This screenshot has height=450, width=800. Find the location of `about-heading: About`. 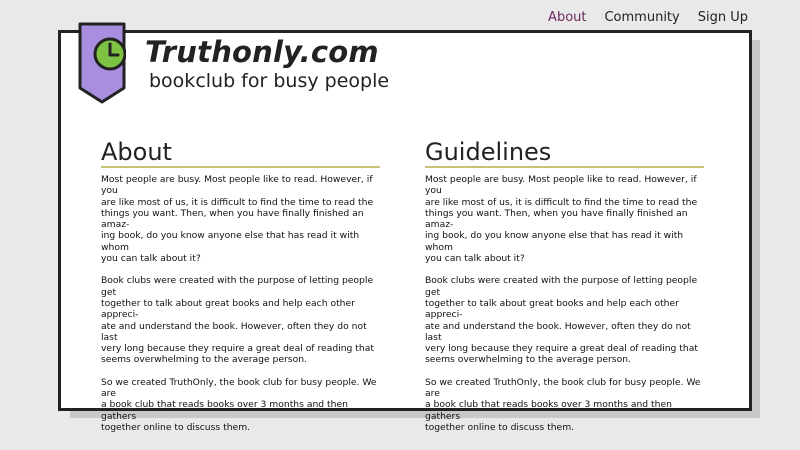

about-heading: About is located at coordinates (240, 154).